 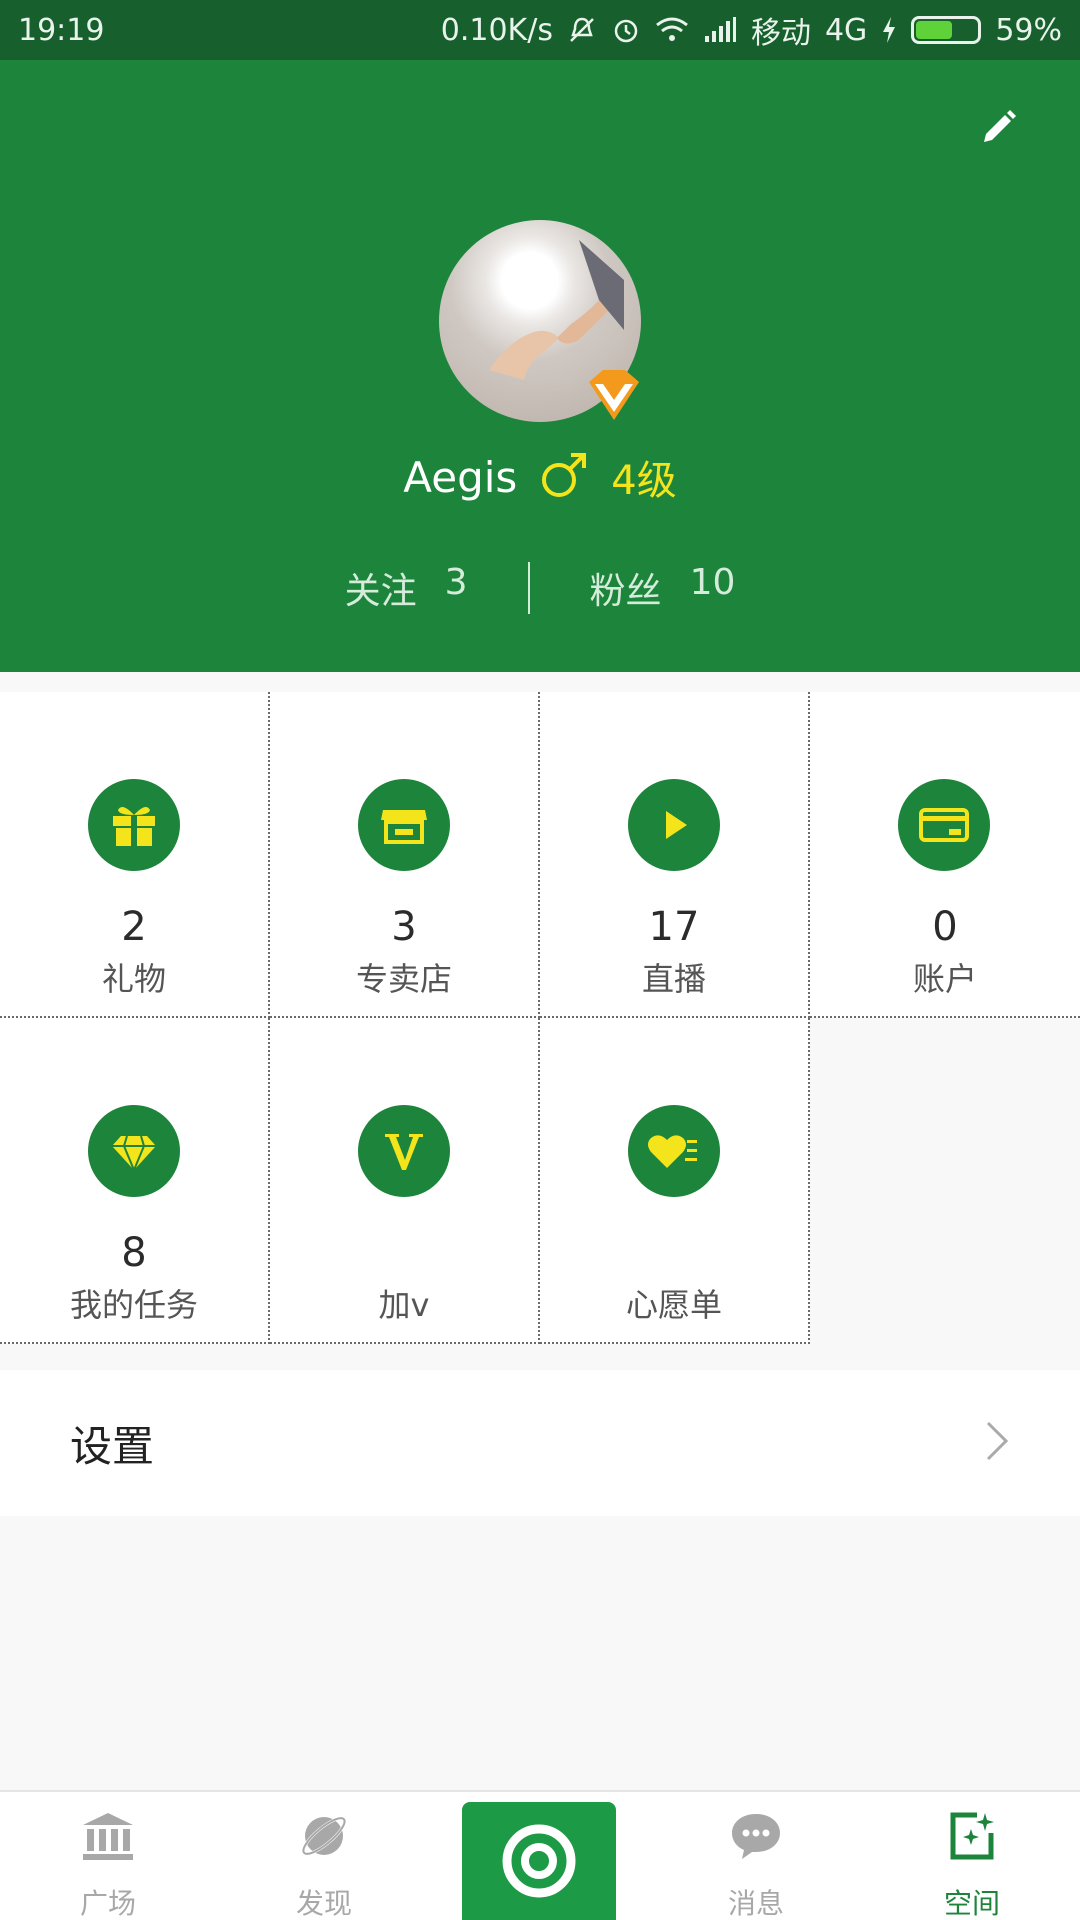 What do you see at coordinates (540, 321) in the screenshot?
I see `avatar` at bounding box center [540, 321].